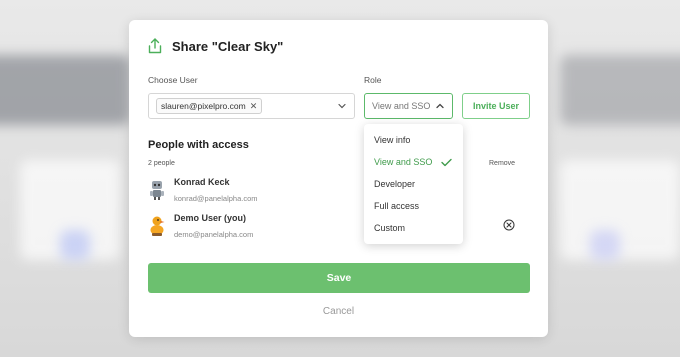 The image size is (680, 357). Describe the element at coordinates (210, 218) in the screenshot. I see `person-name: Demo User (you)` at that location.